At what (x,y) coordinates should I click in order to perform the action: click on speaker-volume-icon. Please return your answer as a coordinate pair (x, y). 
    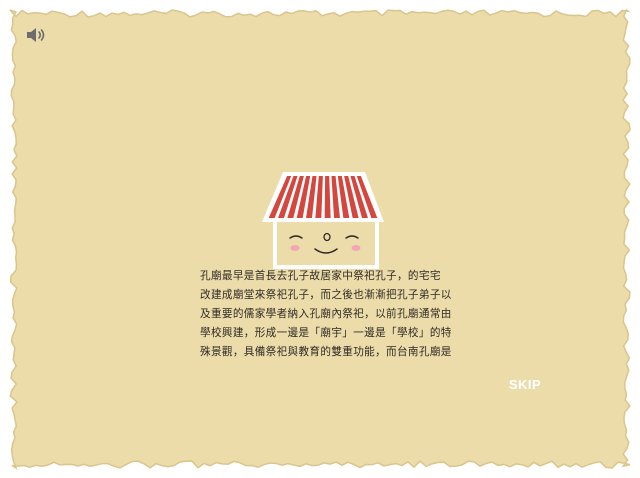
    Looking at the image, I should click on (36, 35).